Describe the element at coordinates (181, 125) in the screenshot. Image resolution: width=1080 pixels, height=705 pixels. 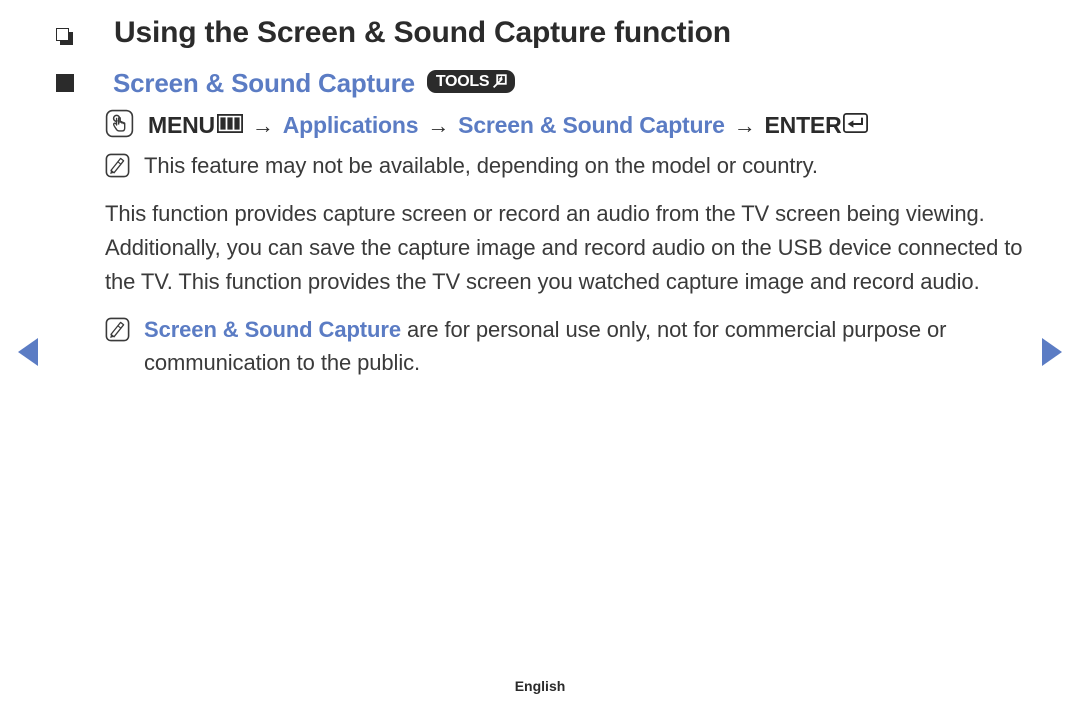
I see `menu-path-step1: MENU` at that location.